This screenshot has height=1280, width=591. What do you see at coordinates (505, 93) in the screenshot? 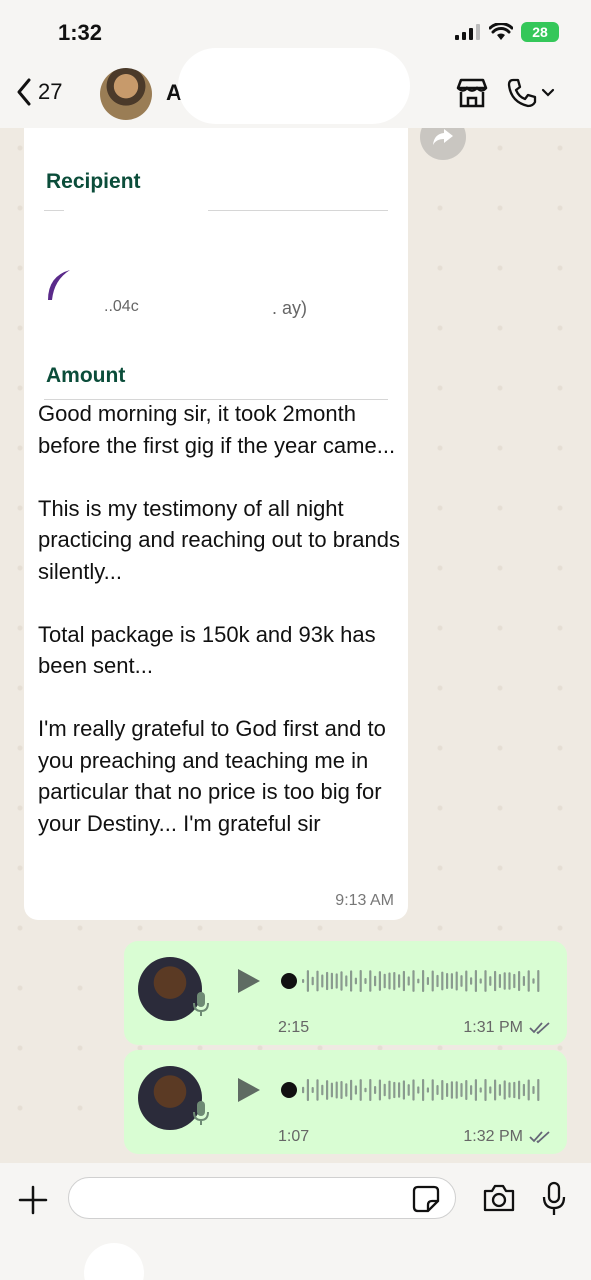
I see `header-actions` at bounding box center [505, 93].